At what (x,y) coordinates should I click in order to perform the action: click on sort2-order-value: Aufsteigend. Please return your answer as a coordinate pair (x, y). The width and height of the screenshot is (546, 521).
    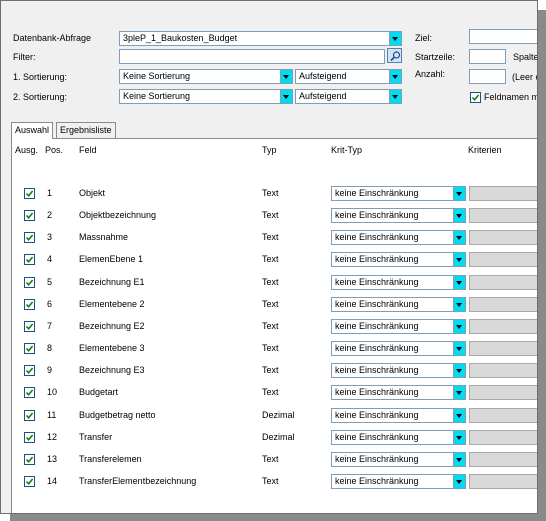
    Looking at the image, I should click on (323, 96).